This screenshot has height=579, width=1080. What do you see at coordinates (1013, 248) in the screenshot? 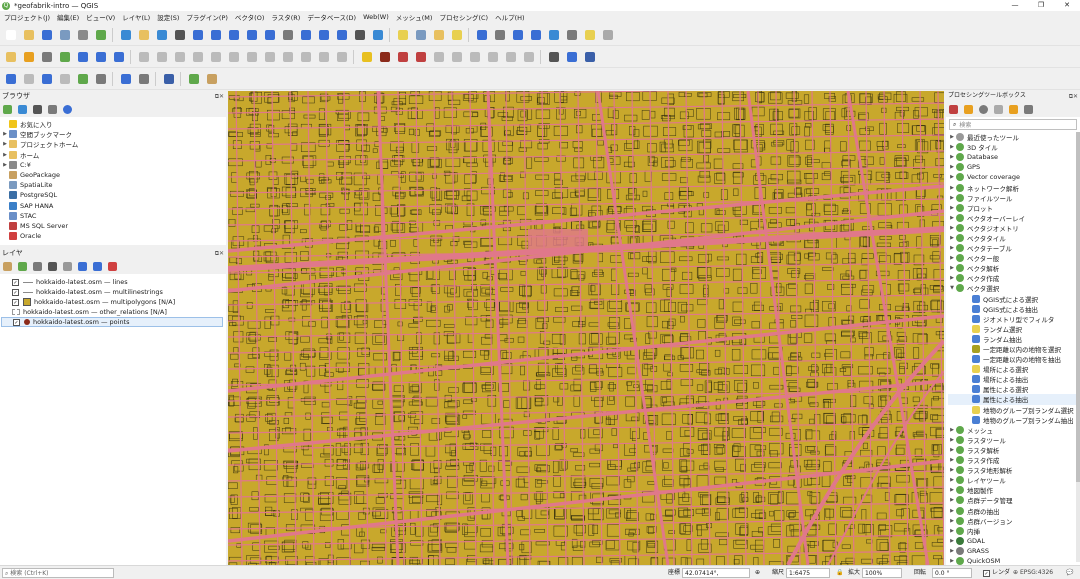
I see `processing-provider-item: ▶ ベクタテーブル` at bounding box center [1013, 248].